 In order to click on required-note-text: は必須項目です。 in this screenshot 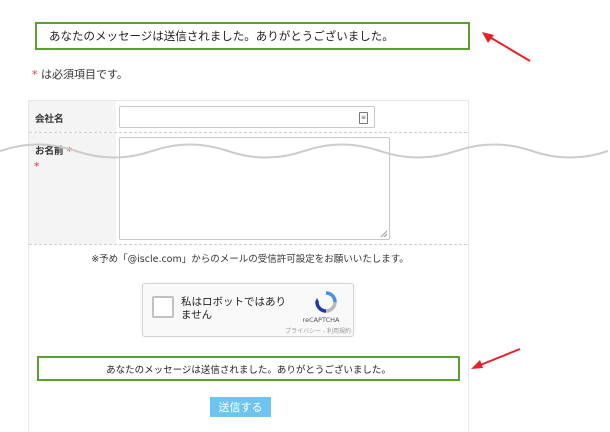, I will do `click(82, 74)`.